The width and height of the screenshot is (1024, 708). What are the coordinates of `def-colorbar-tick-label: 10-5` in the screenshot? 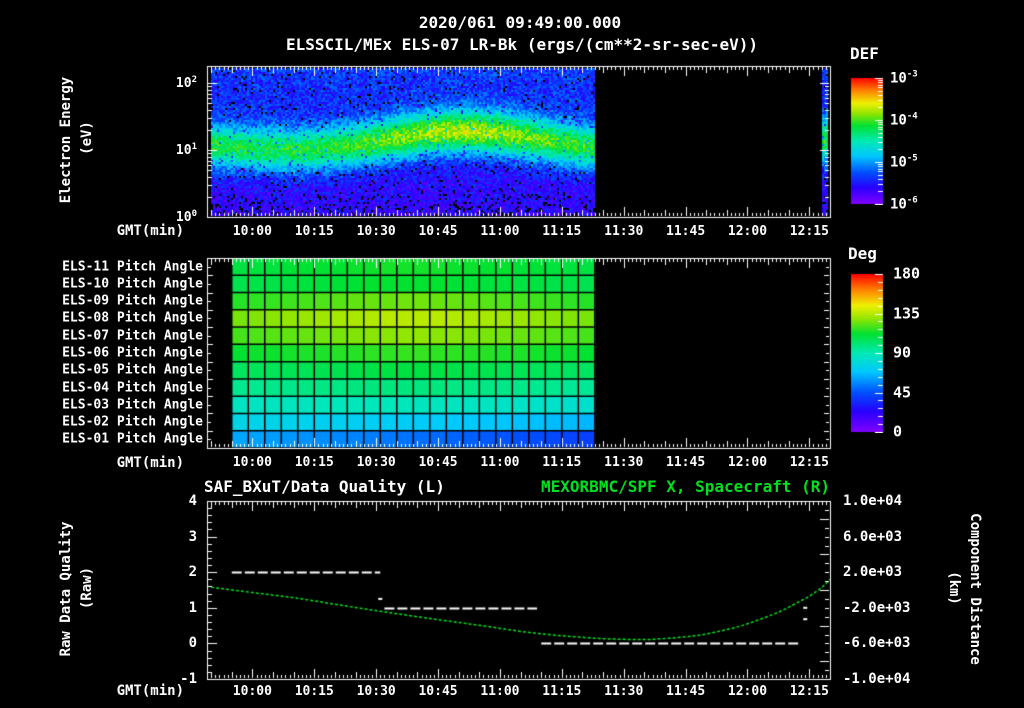 It's located at (904, 162).